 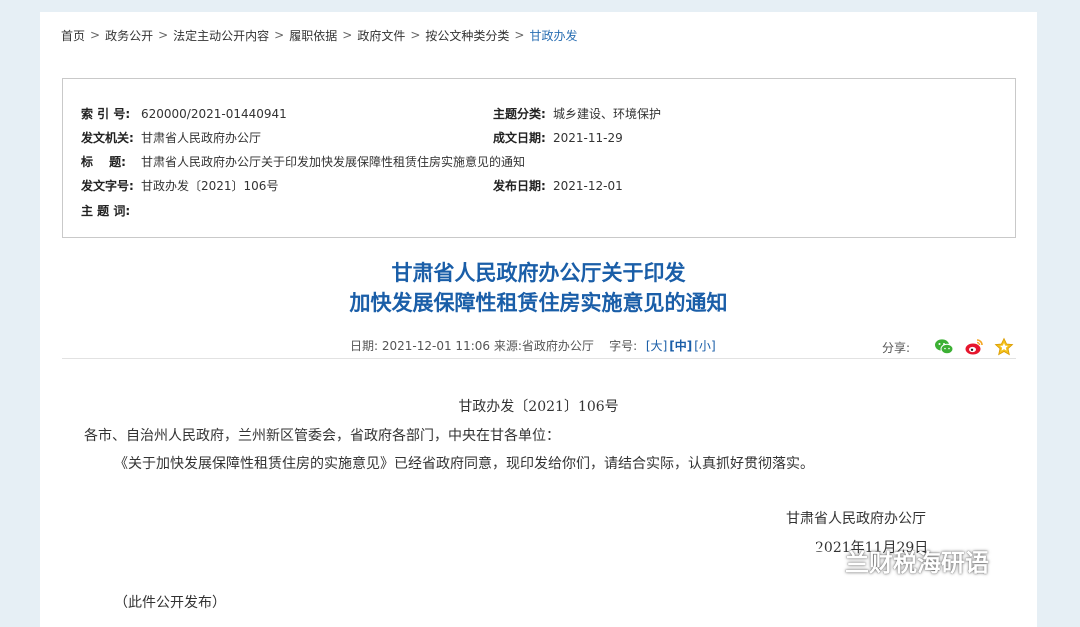 I want to click on fontsize-label: 字号:, so click(x=623, y=346).